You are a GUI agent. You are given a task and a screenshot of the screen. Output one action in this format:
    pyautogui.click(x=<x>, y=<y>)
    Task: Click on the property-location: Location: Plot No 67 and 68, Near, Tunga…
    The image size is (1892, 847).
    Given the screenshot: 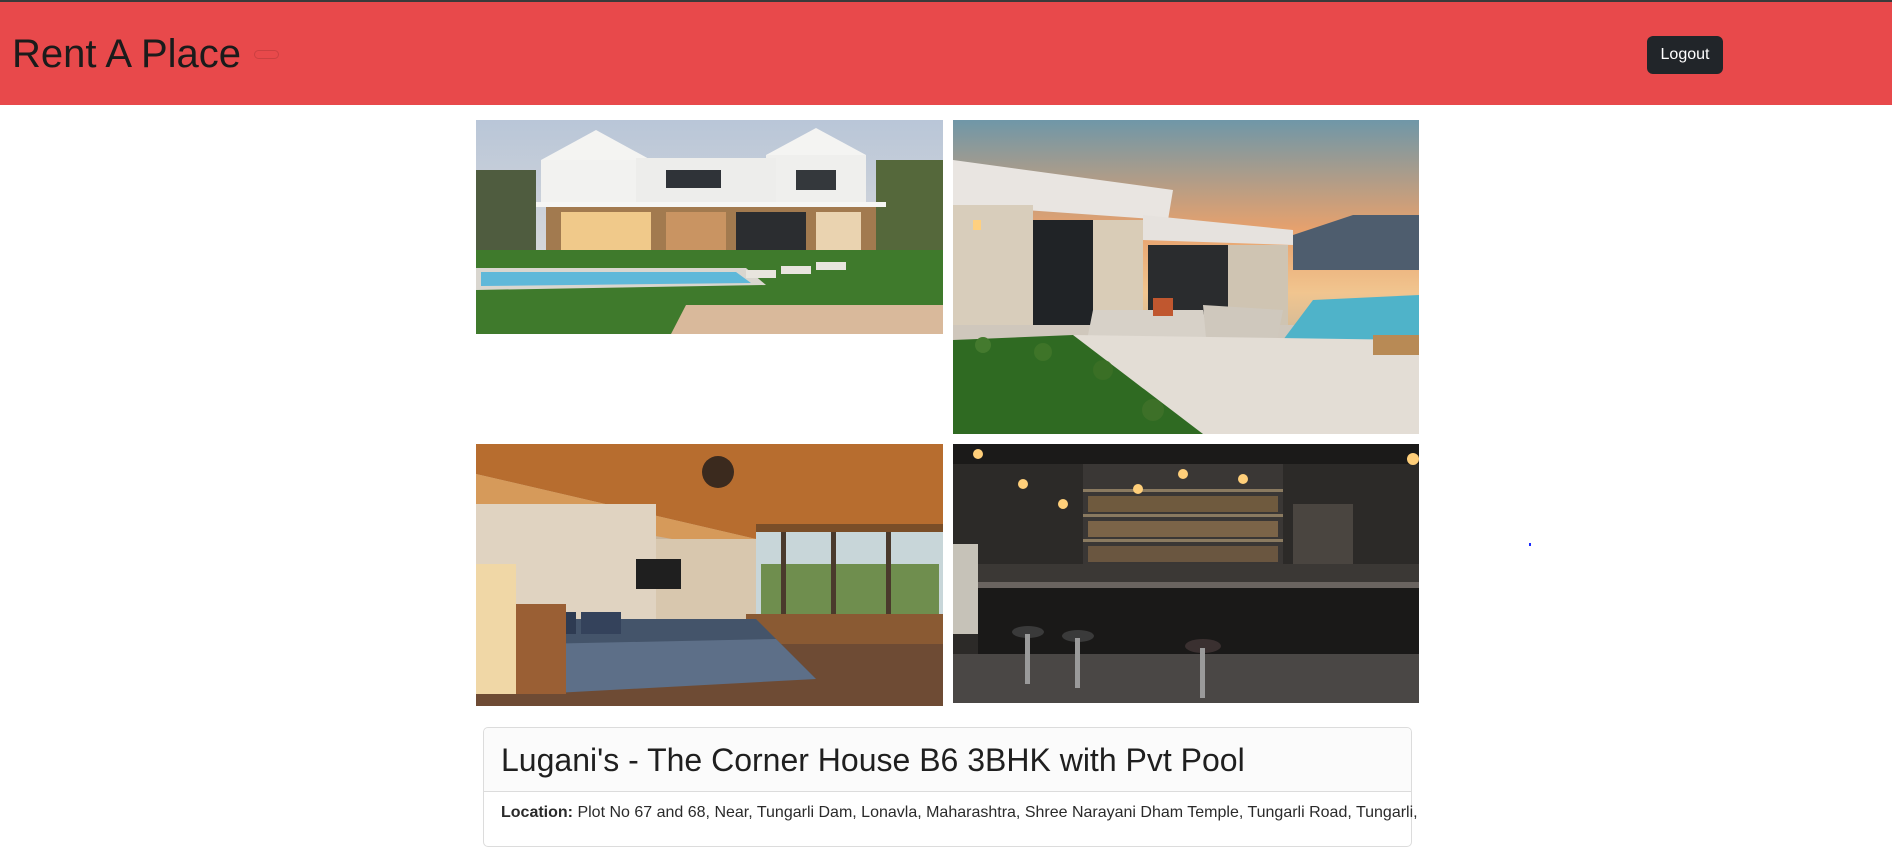 What is the action you would take?
    pyautogui.click(x=959, y=813)
    